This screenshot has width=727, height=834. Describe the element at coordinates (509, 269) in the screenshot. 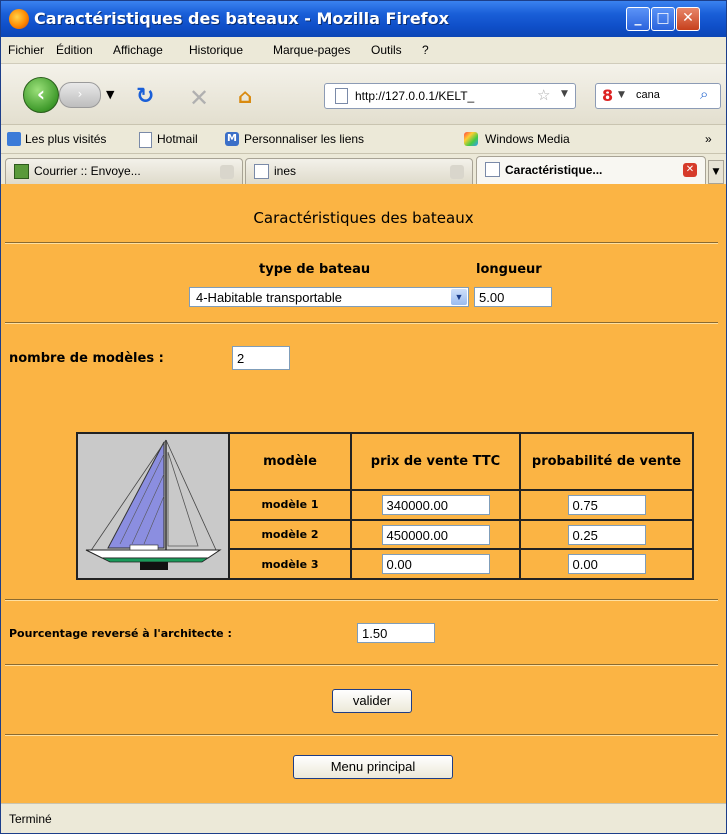

I see `length-label: longueur` at that location.